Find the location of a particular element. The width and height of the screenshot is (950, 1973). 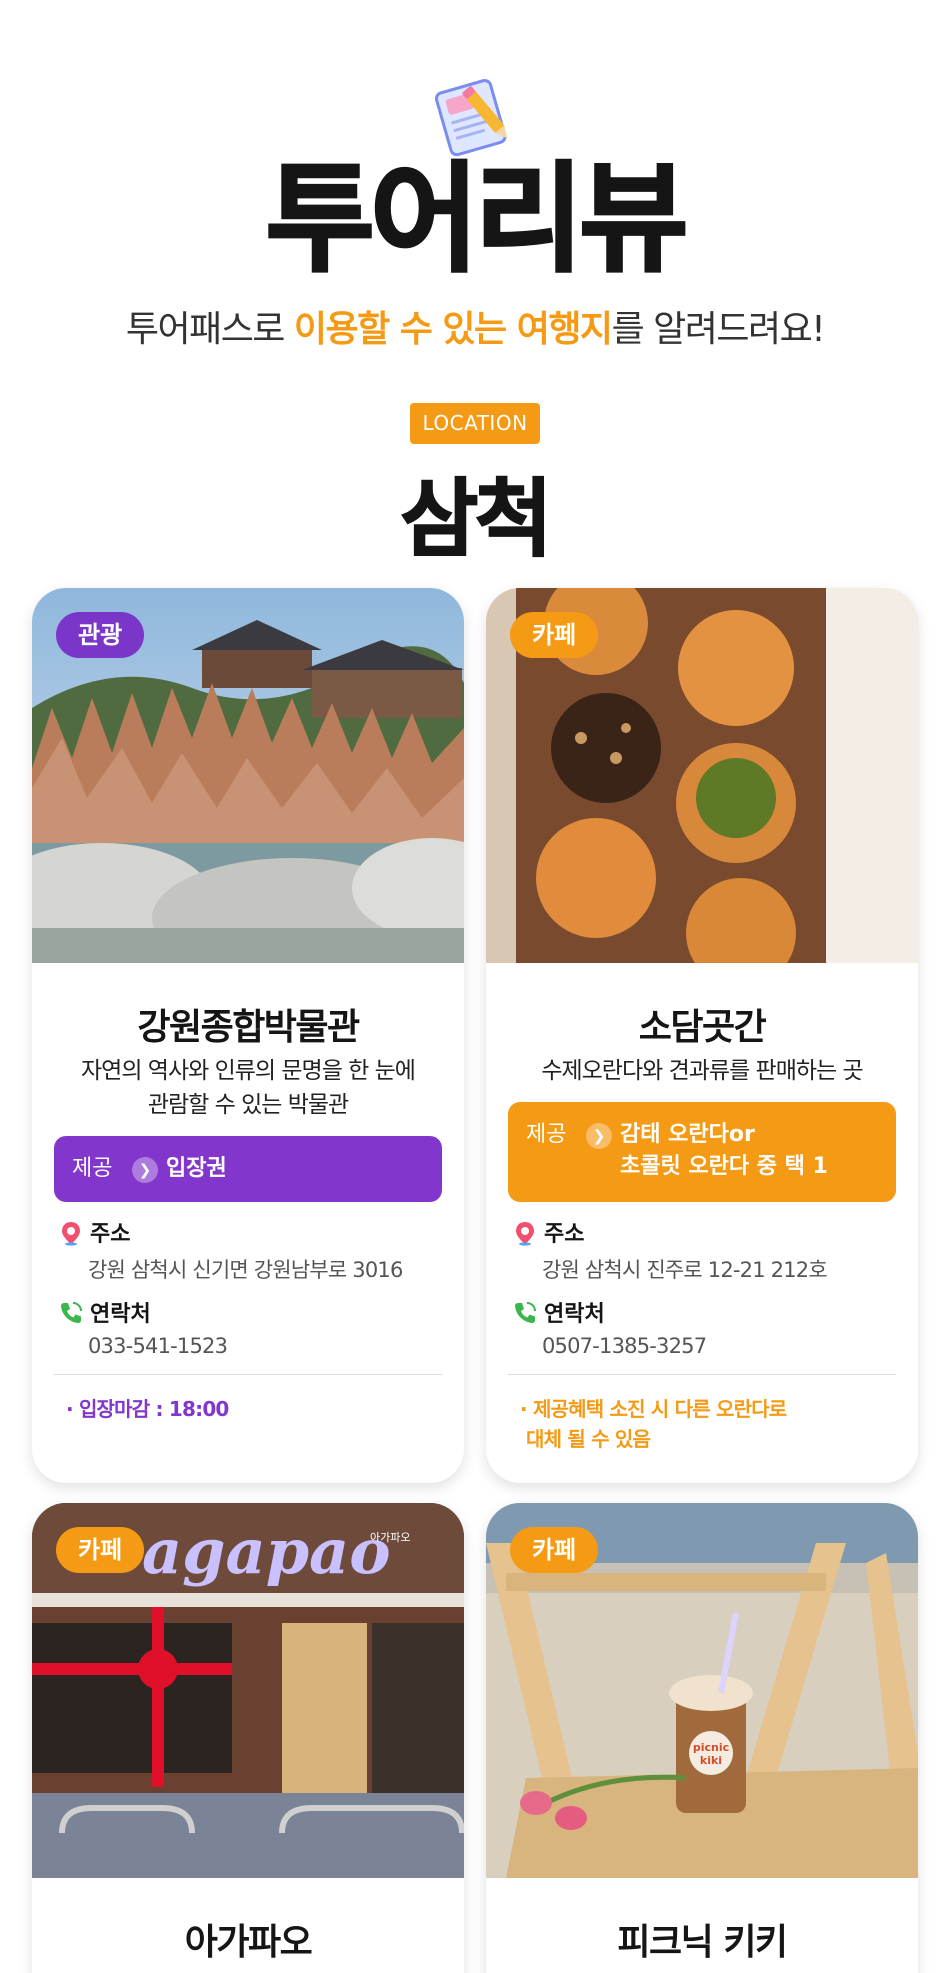

offer-value: 감태 오란다or is located at coordinates (687, 1134).